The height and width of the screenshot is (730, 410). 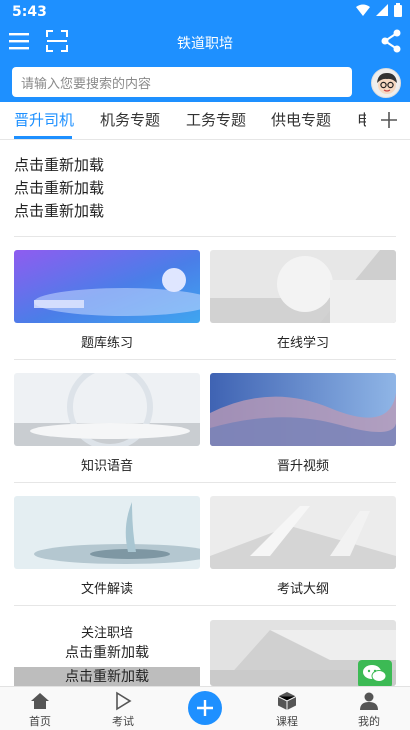 What do you see at coordinates (369, 721) in the screenshot?
I see `nav-label: 我的` at bounding box center [369, 721].